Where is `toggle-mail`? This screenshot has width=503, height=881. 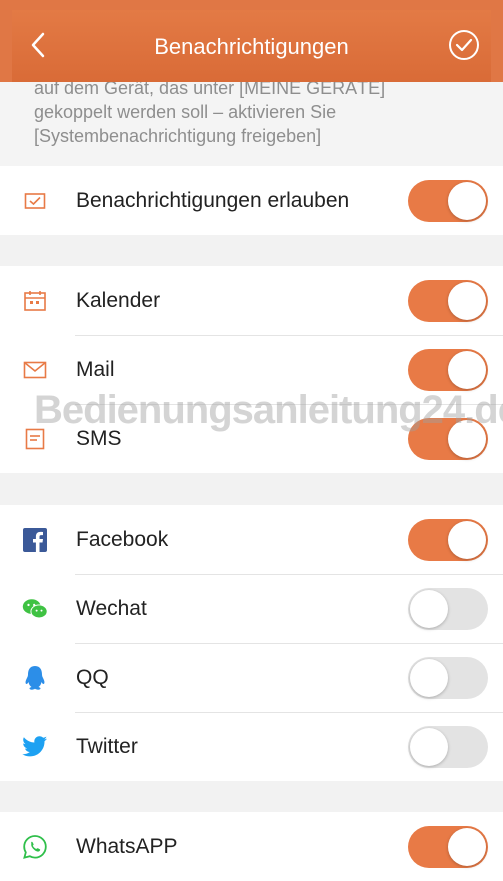
toggle-mail is located at coordinates (448, 370).